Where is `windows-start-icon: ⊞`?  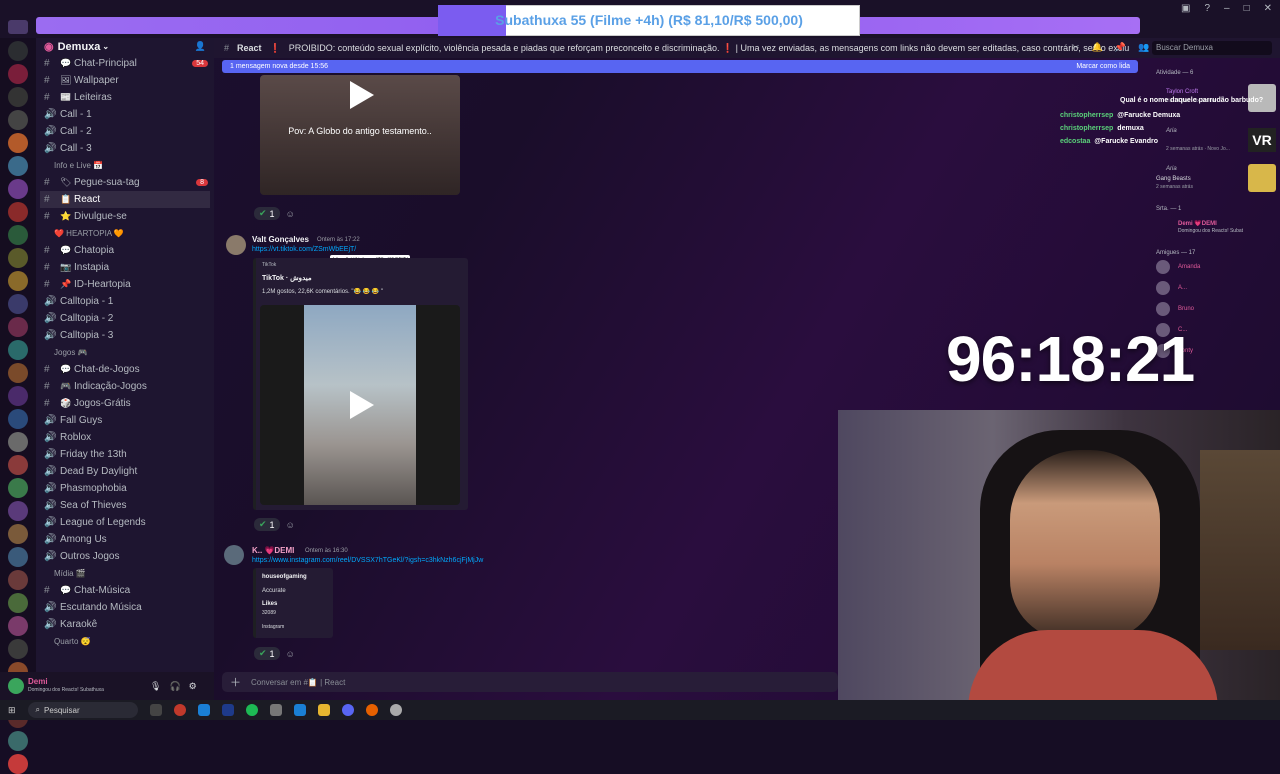 windows-start-icon: ⊞ is located at coordinates (12, 710).